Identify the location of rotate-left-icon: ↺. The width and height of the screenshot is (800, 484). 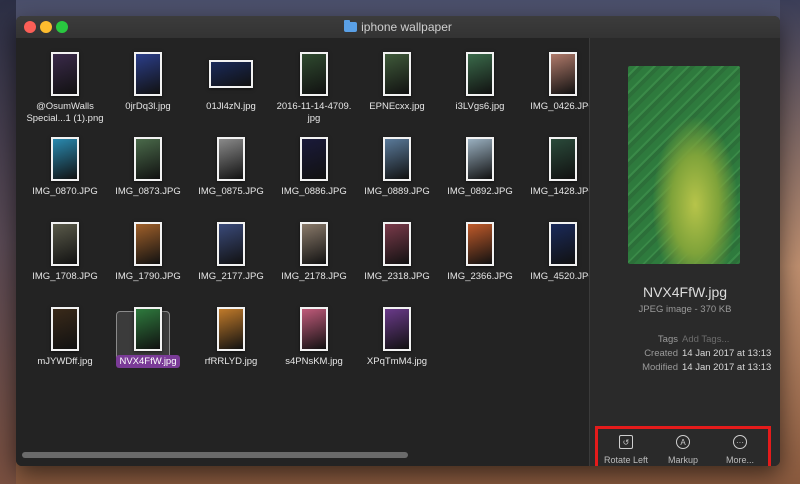
(626, 442).